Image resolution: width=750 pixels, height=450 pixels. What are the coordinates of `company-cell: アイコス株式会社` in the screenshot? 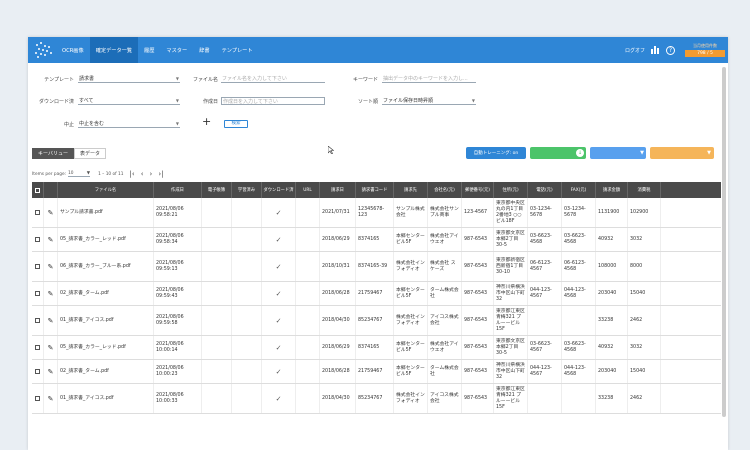 It's located at (445, 320).